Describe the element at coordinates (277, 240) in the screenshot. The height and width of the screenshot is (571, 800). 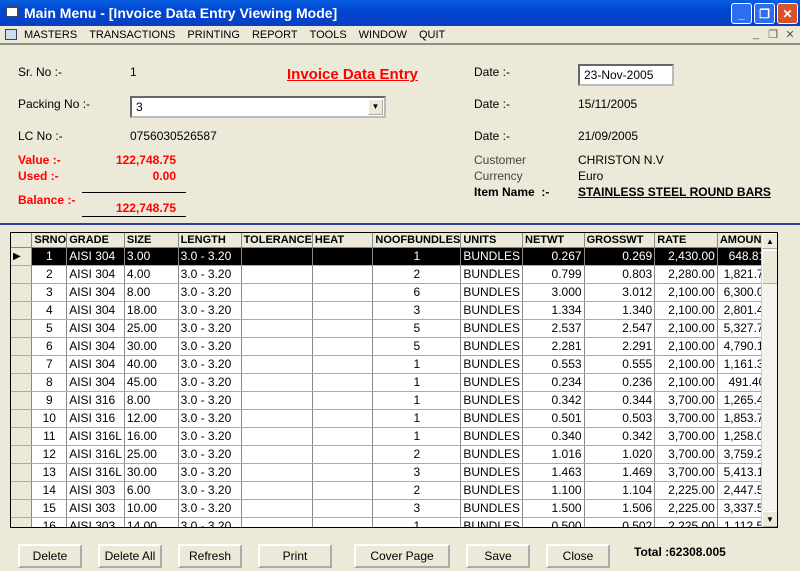
I see `column-header-tolerance: TOLERANCE` at that location.